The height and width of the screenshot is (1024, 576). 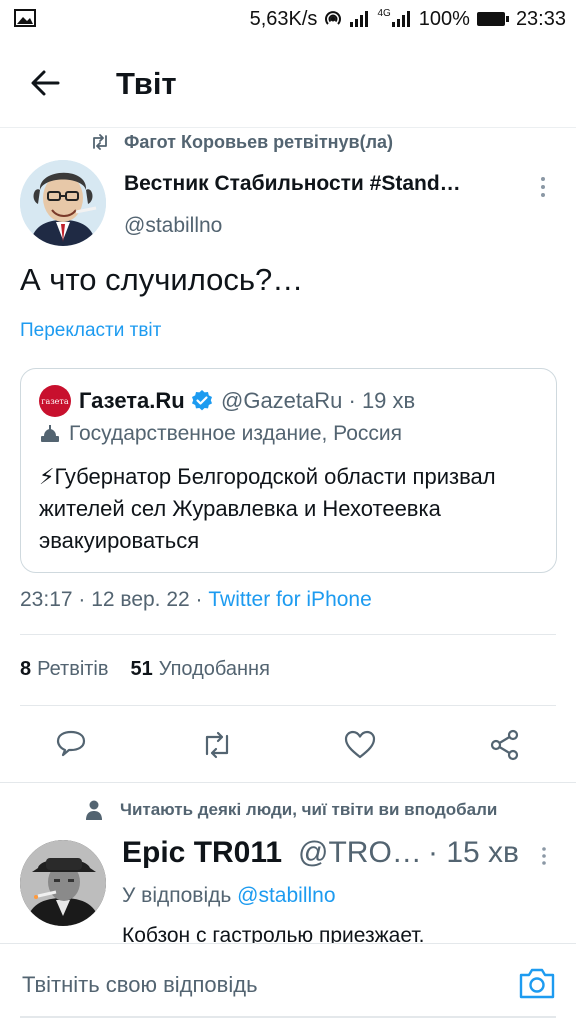 What do you see at coordinates (173, 226) in the screenshot?
I see `author-handle: @stabillno` at bounding box center [173, 226].